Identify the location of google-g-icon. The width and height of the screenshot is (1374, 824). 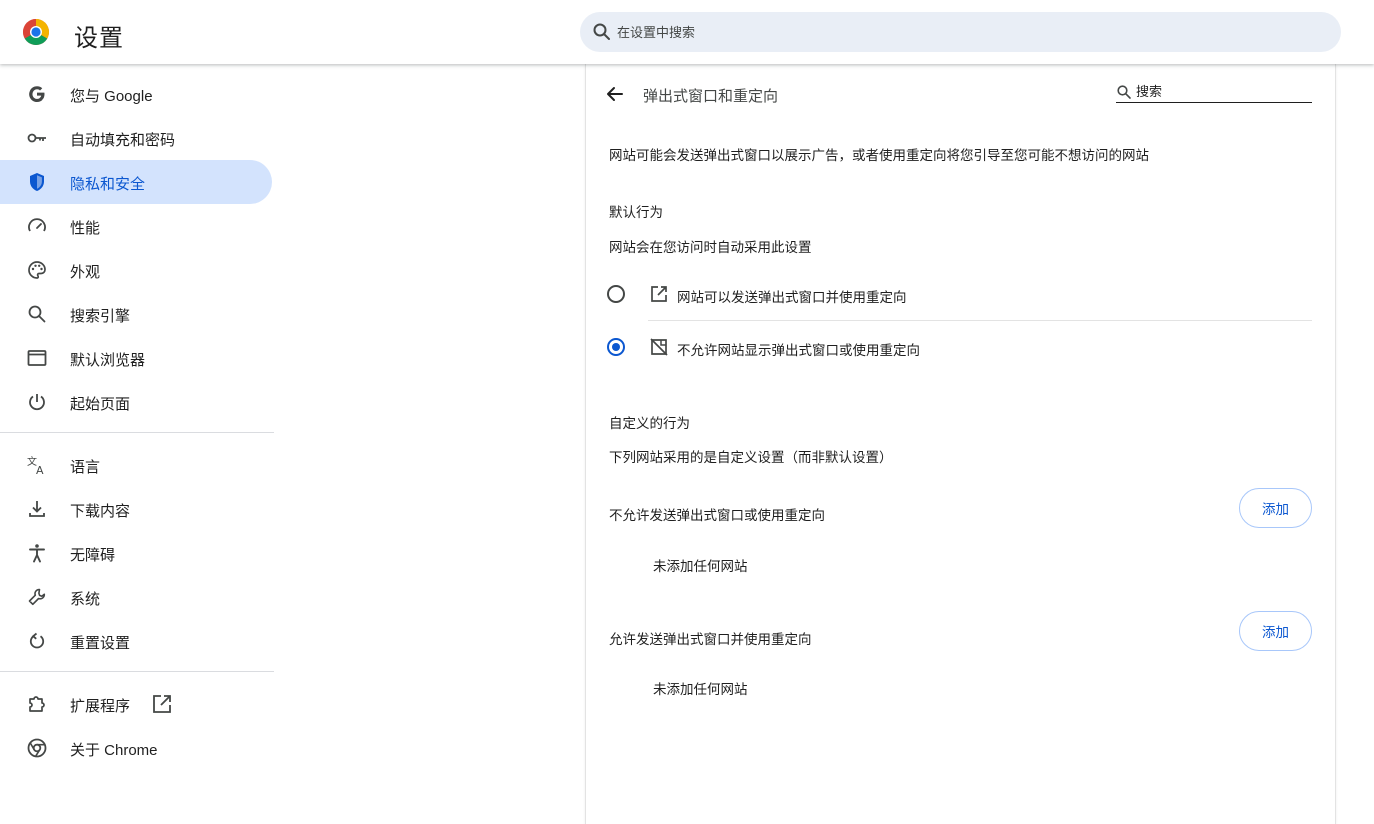
(37, 94).